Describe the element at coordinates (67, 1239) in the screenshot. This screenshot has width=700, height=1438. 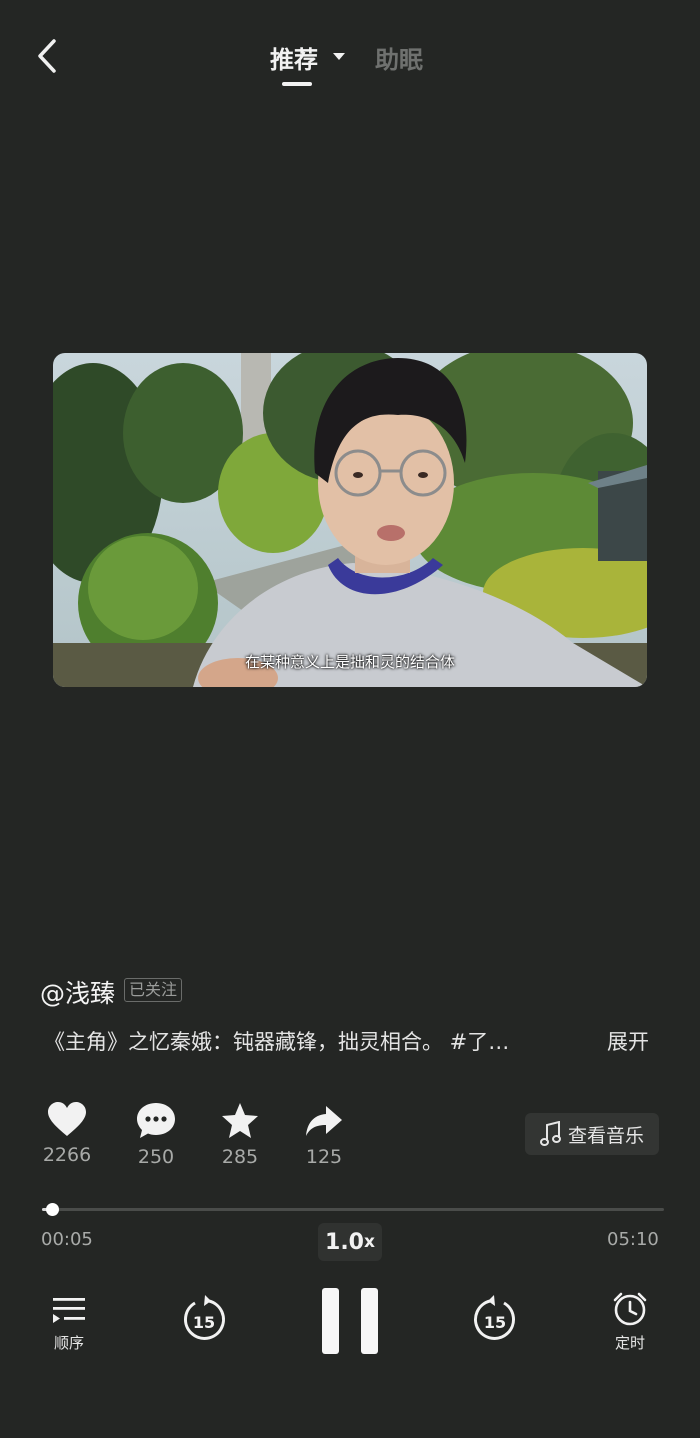
I see `current-time: 00:05` at that location.